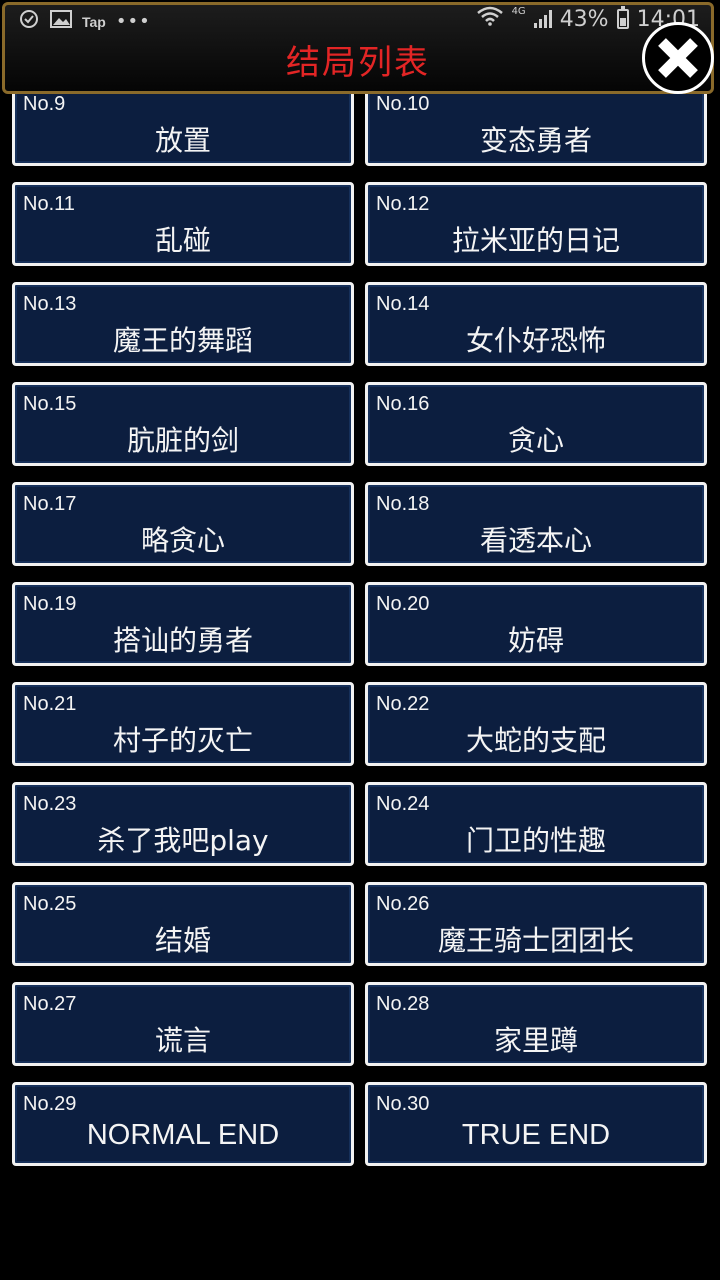 The image size is (720, 1280). I want to click on ending-number: No.21, so click(50, 704).